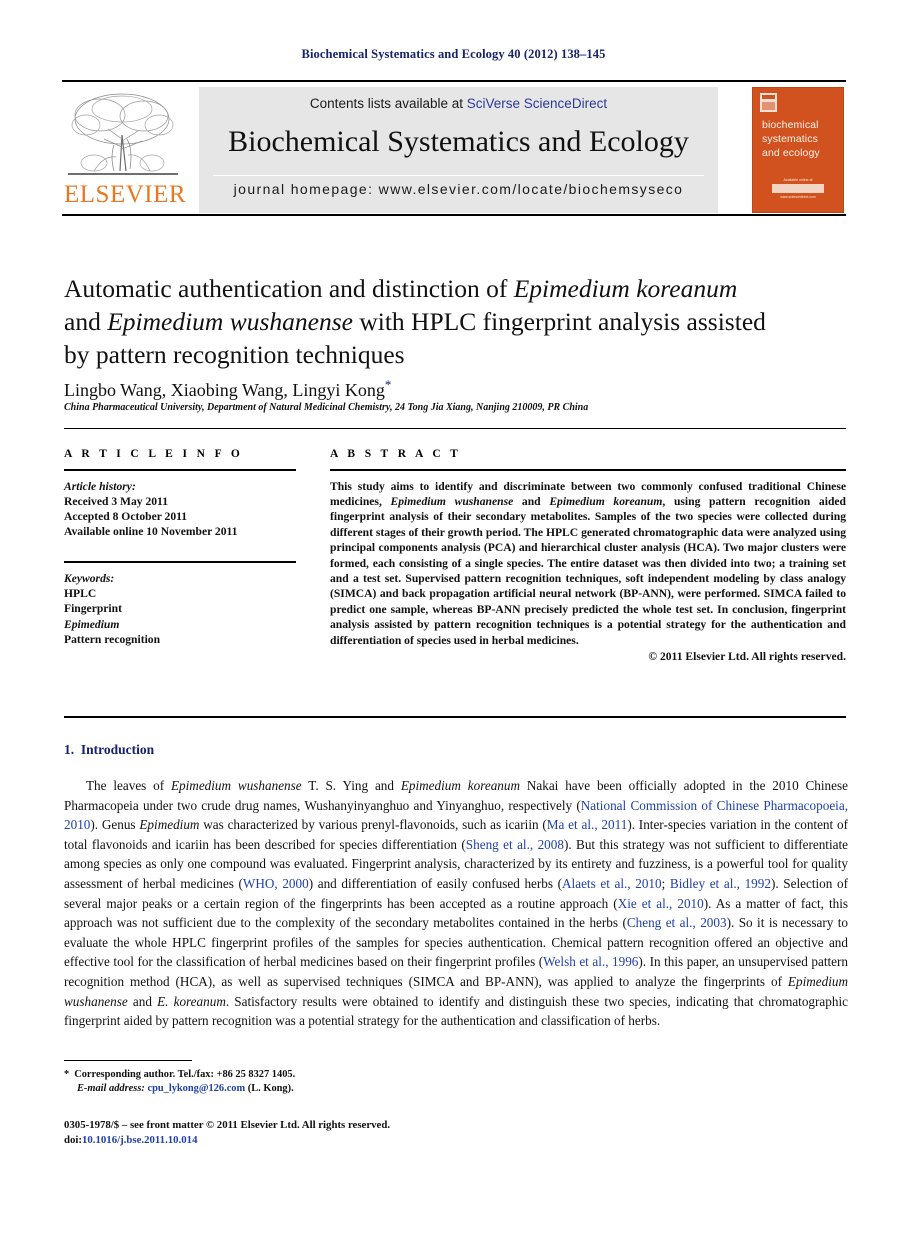 The height and width of the screenshot is (1238, 907). What do you see at coordinates (531, 501) in the screenshot?
I see `abstract-part-2: and` at bounding box center [531, 501].